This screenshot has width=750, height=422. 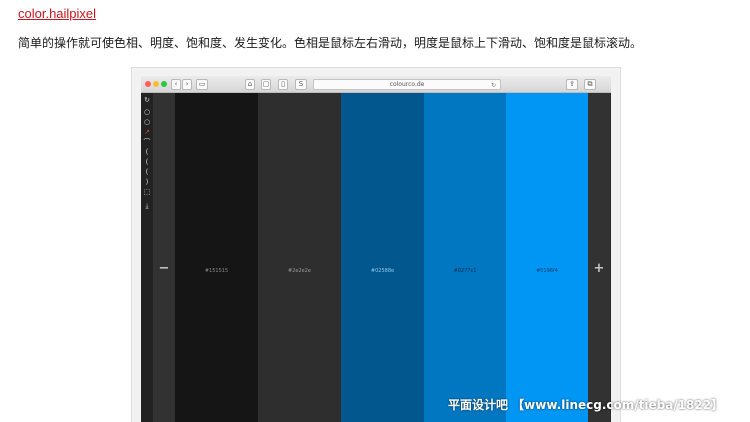 I want to click on home-button: ⌂, so click(x=250, y=84).